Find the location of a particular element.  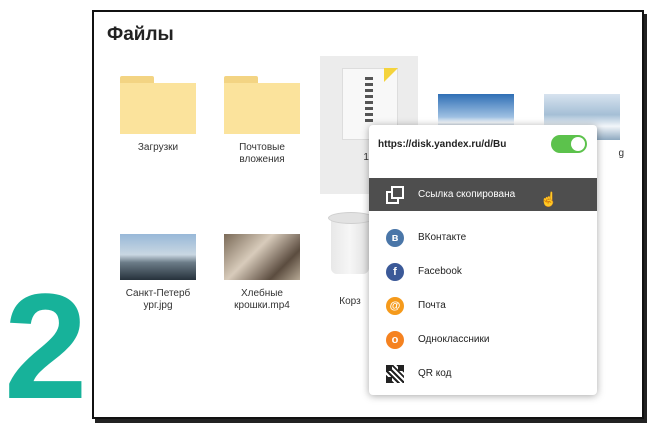

ok-icon: о is located at coordinates (395, 340).